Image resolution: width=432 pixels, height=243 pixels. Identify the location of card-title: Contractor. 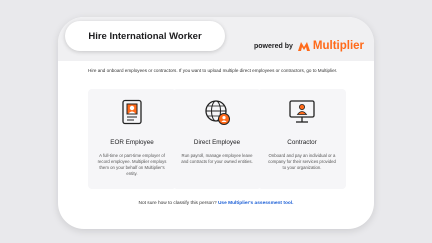
(302, 142).